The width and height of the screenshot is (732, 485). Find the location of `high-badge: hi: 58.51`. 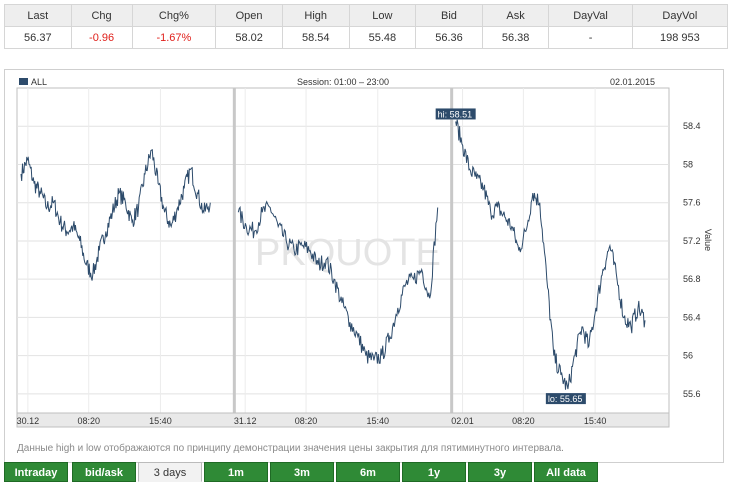

high-badge: hi: 58.51 is located at coordinates (455, 114).